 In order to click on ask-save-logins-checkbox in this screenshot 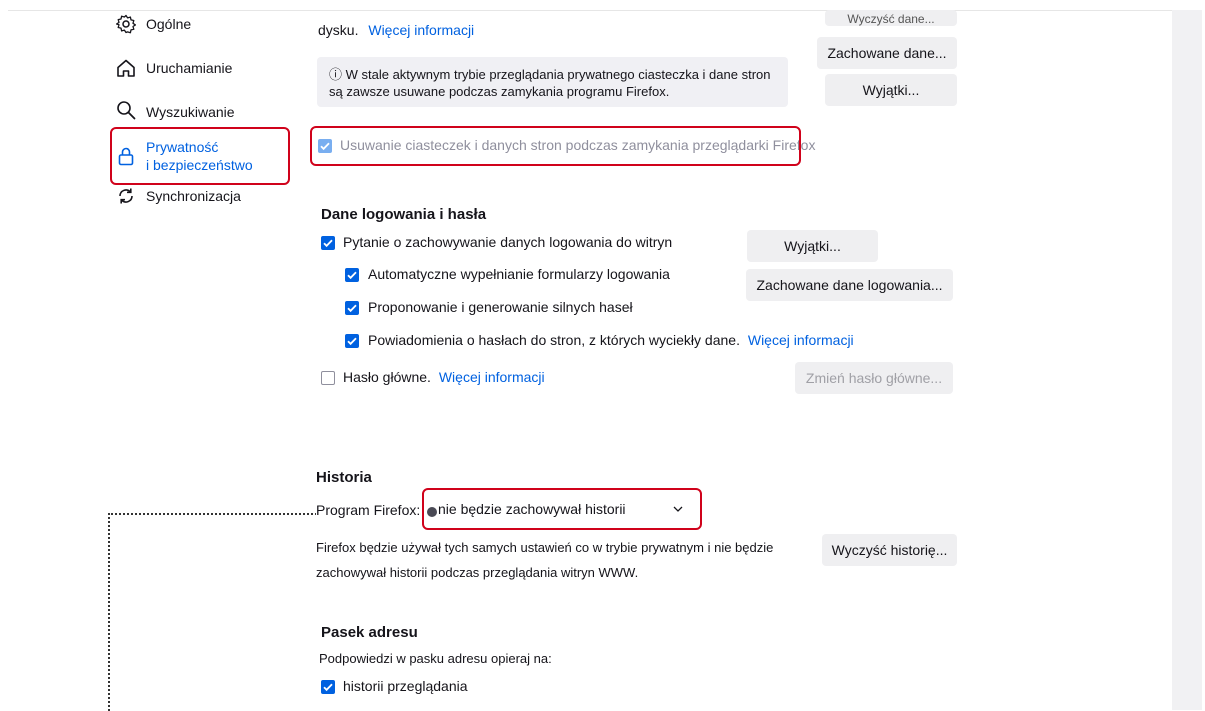, I will do `click(328, 243)`.